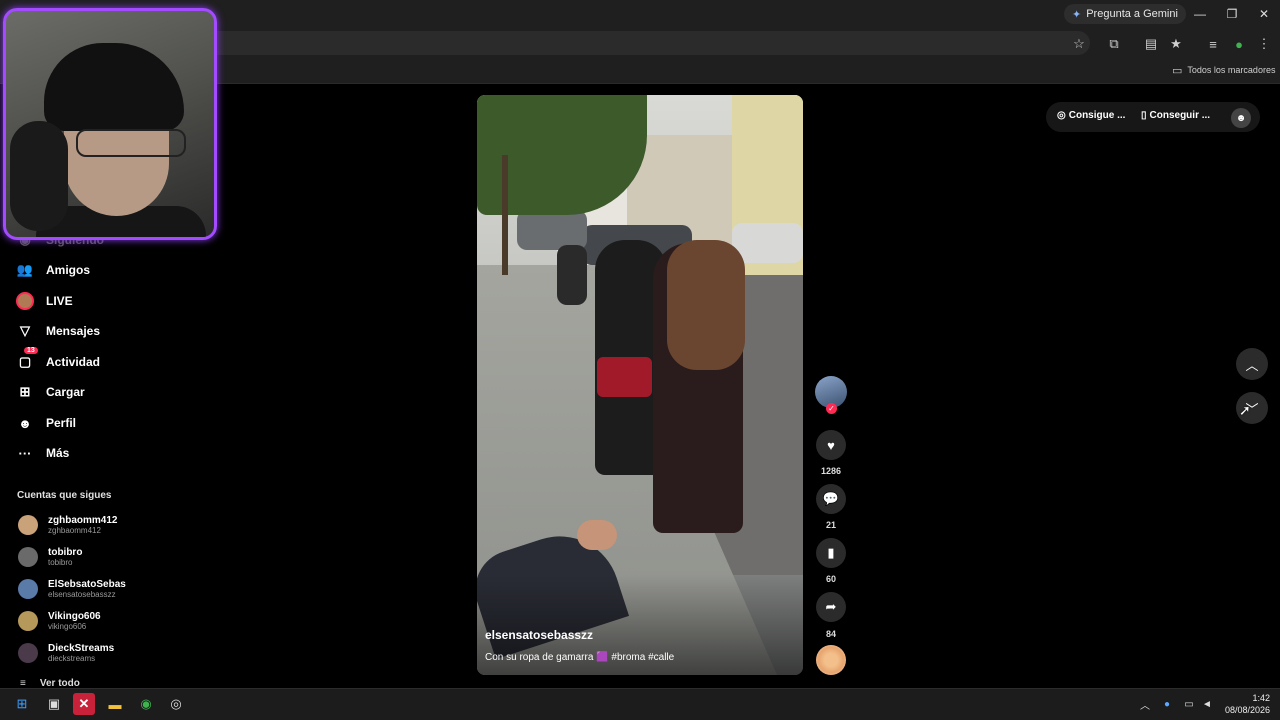 This screenshot has width=1280, height=720. Describe the element at coordinates (65, 552) in the screenshot. I see `account-name: tobibro` at that location.